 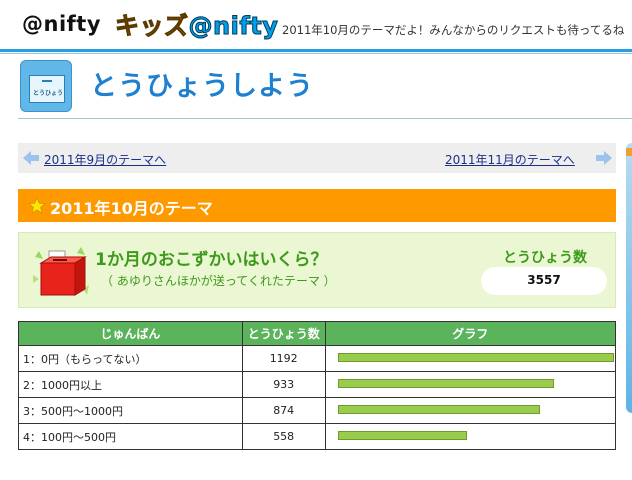 I want to click on vote-count-box: 3557, so click(x=544, y=281).